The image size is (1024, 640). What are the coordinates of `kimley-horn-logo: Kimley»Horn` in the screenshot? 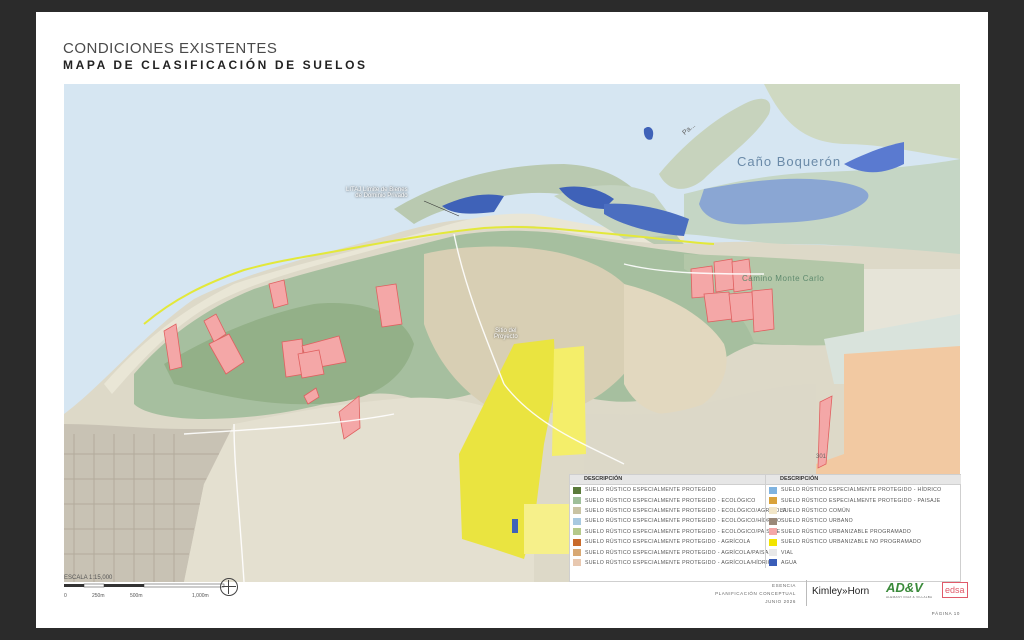 It's located at (841, 591).